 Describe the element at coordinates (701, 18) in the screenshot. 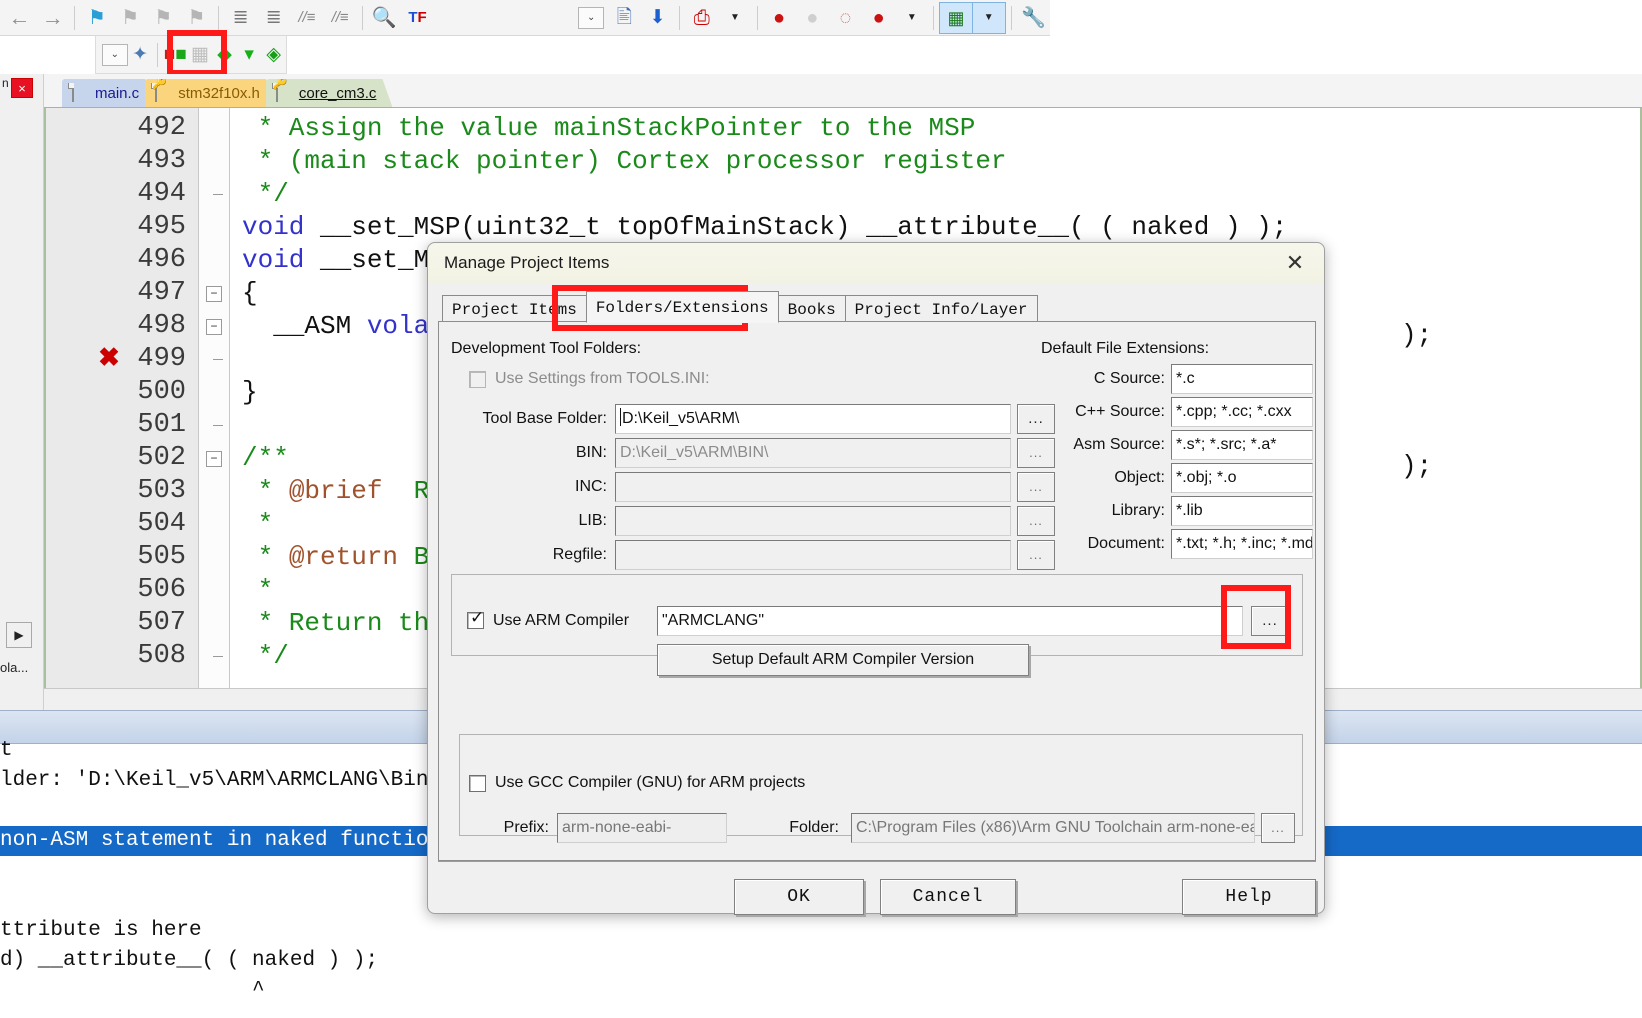

I see `debug-search-icon: ⎙` at that location.